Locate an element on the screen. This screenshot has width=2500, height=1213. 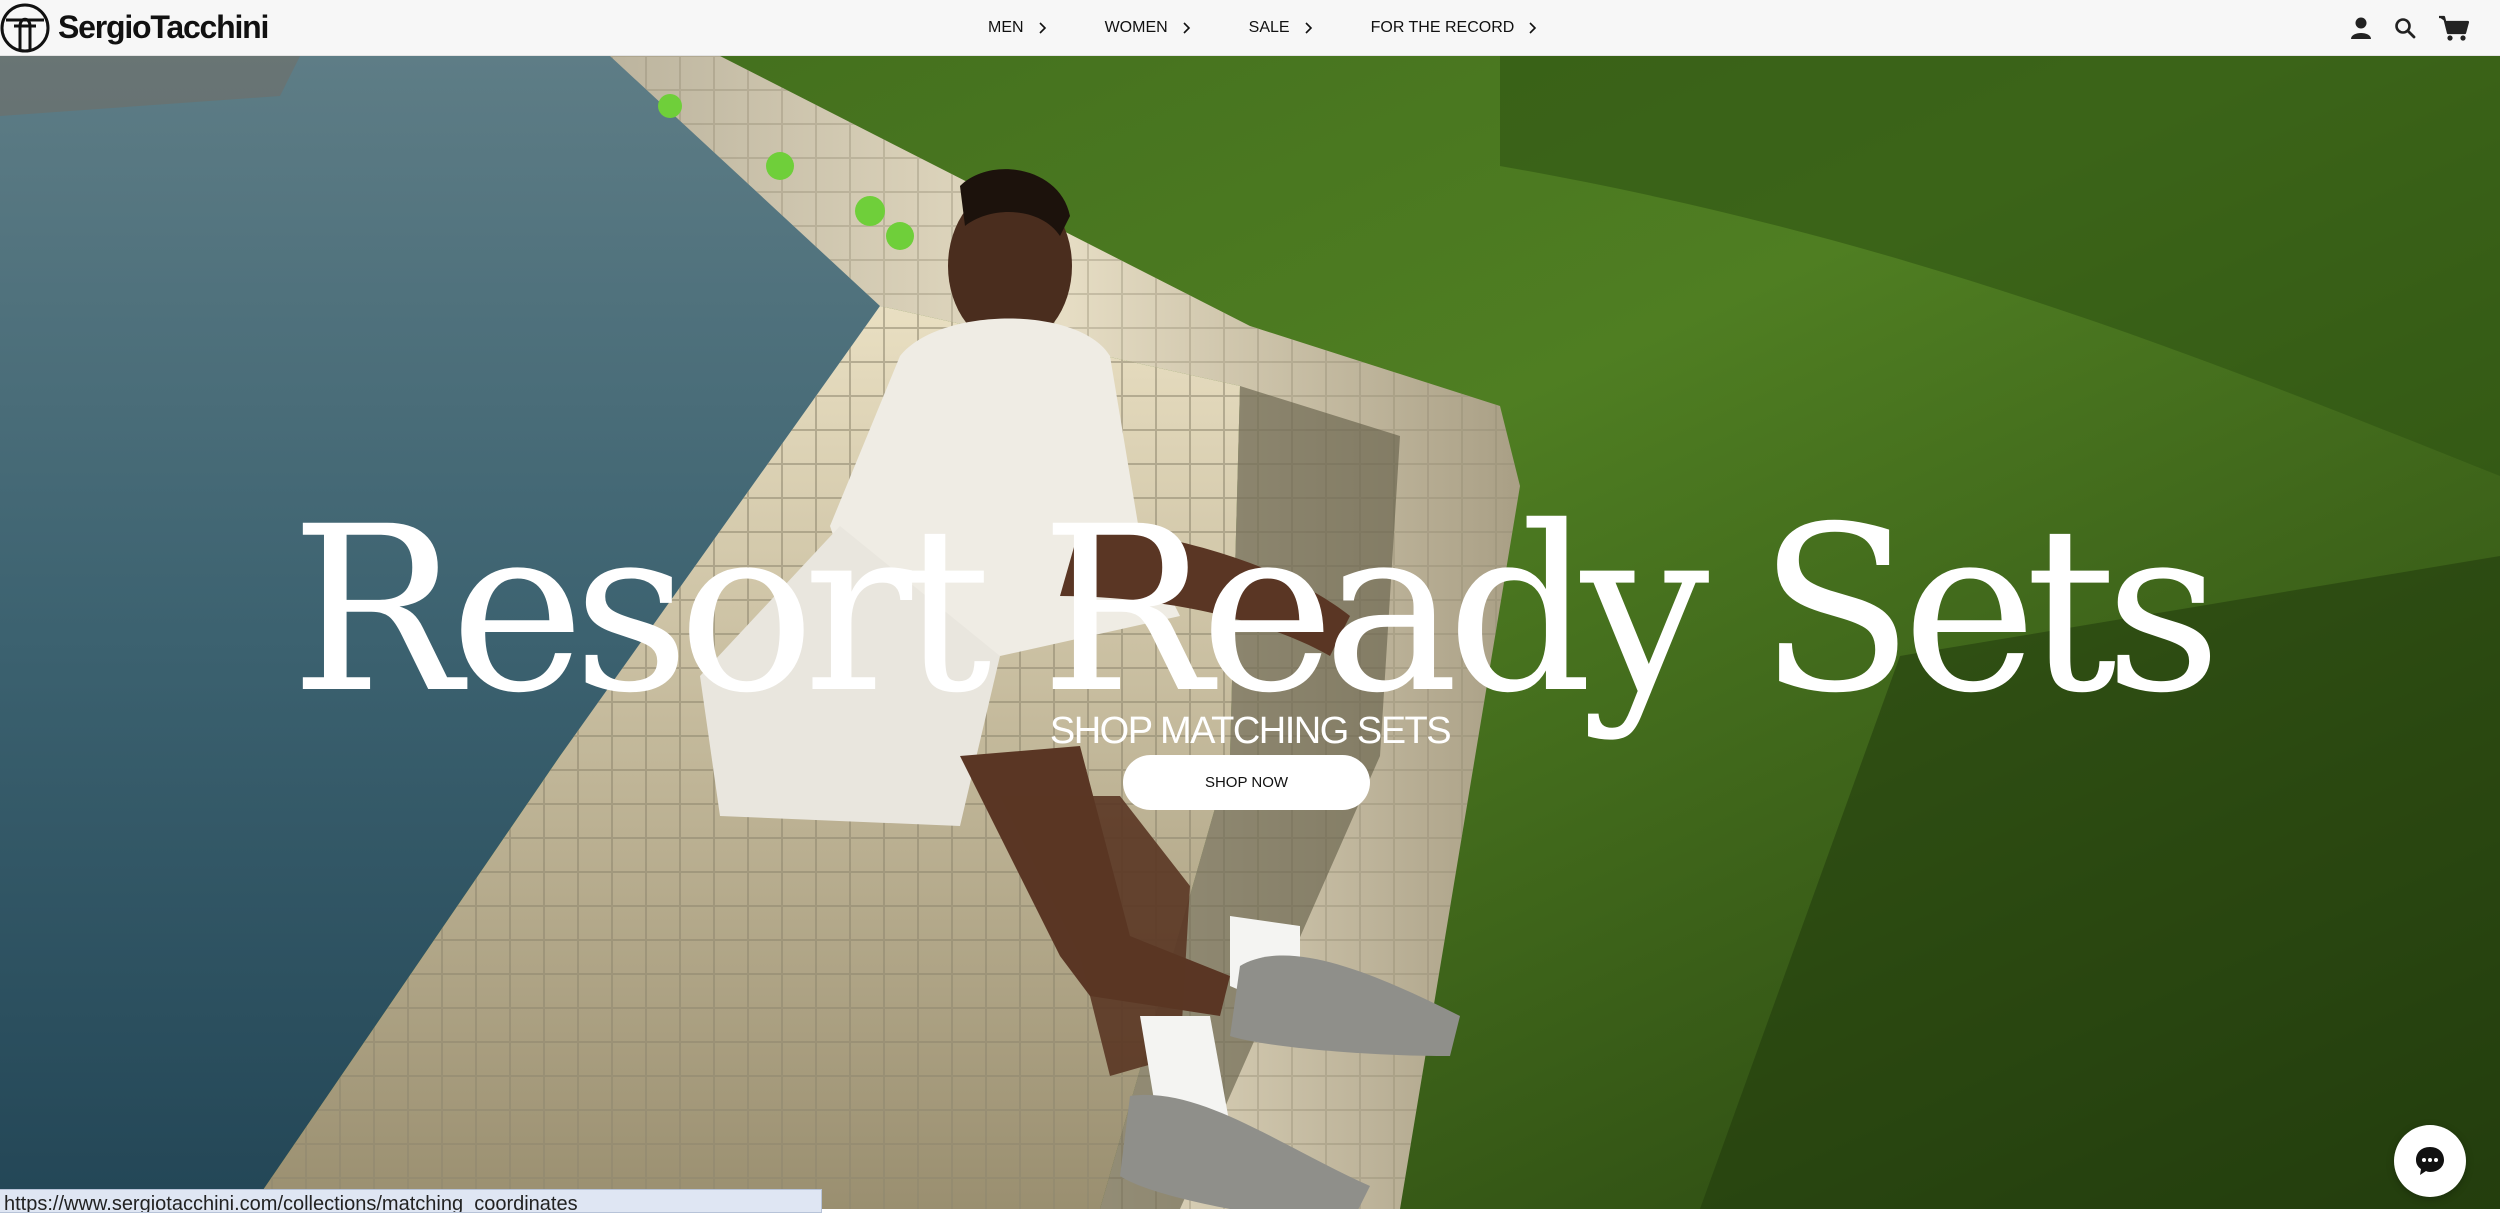
nav-item-label: MEN is located at coordinates (1006, 27).